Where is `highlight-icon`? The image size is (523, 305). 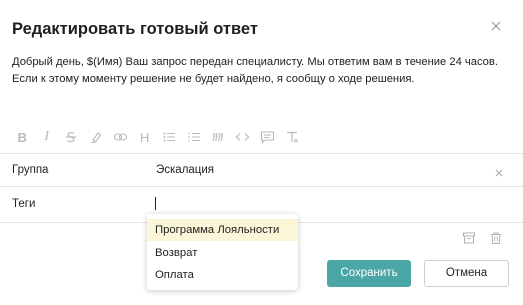 highlight-icon is located at coordinates (96, 137).